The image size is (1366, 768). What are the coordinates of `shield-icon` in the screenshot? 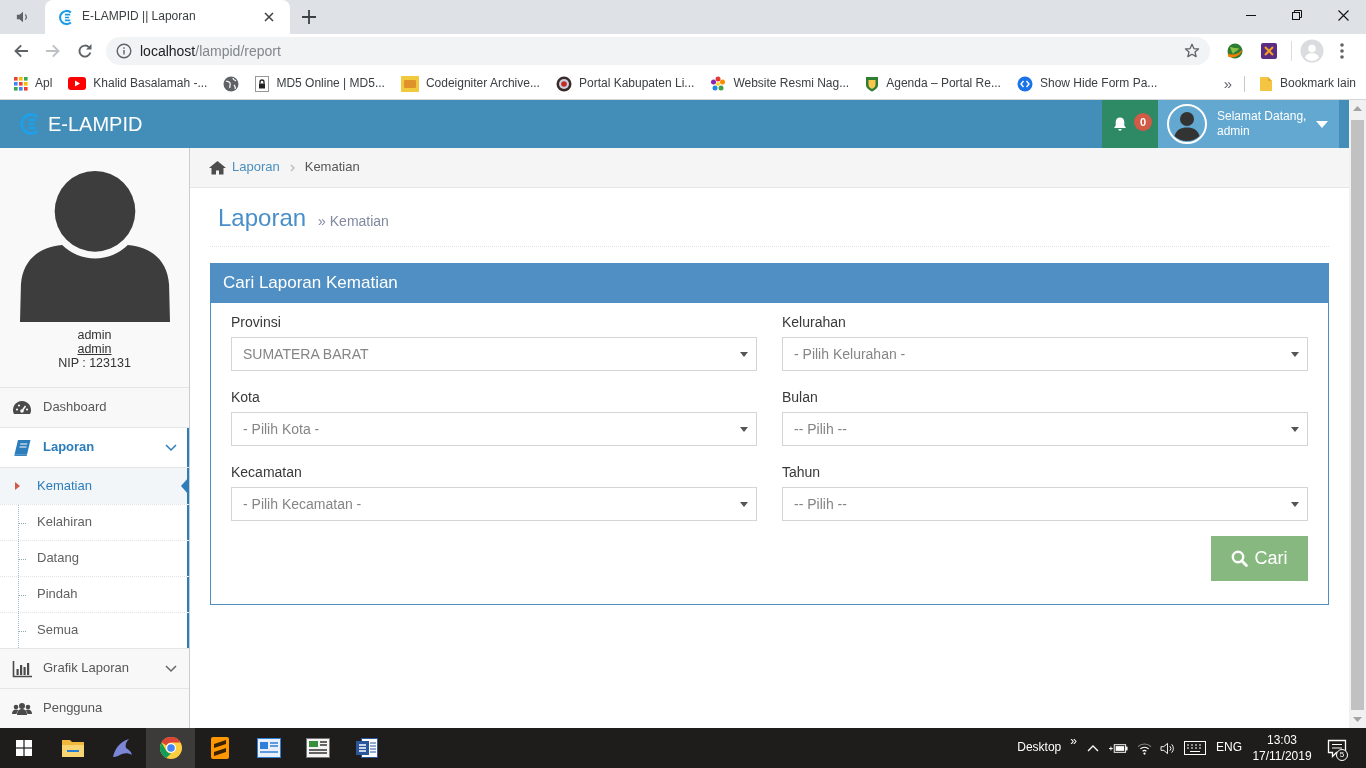 It's located at (872, 83).